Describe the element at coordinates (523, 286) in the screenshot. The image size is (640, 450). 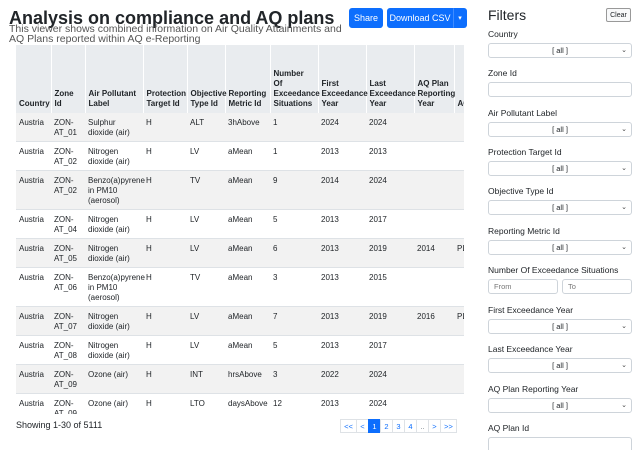
I see `filter-input-exceedance-from: From` at that location.